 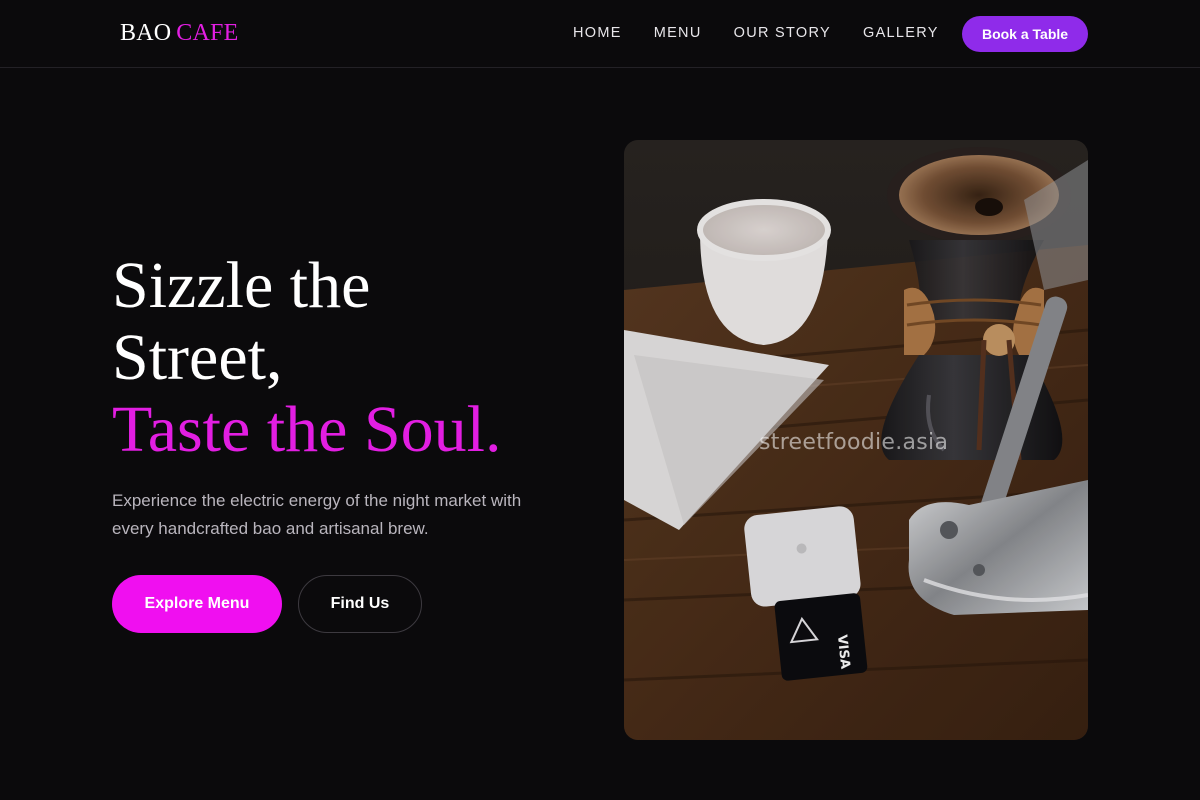 I want to click on nav-link-menu: MENU, so click(x=678, y=33).